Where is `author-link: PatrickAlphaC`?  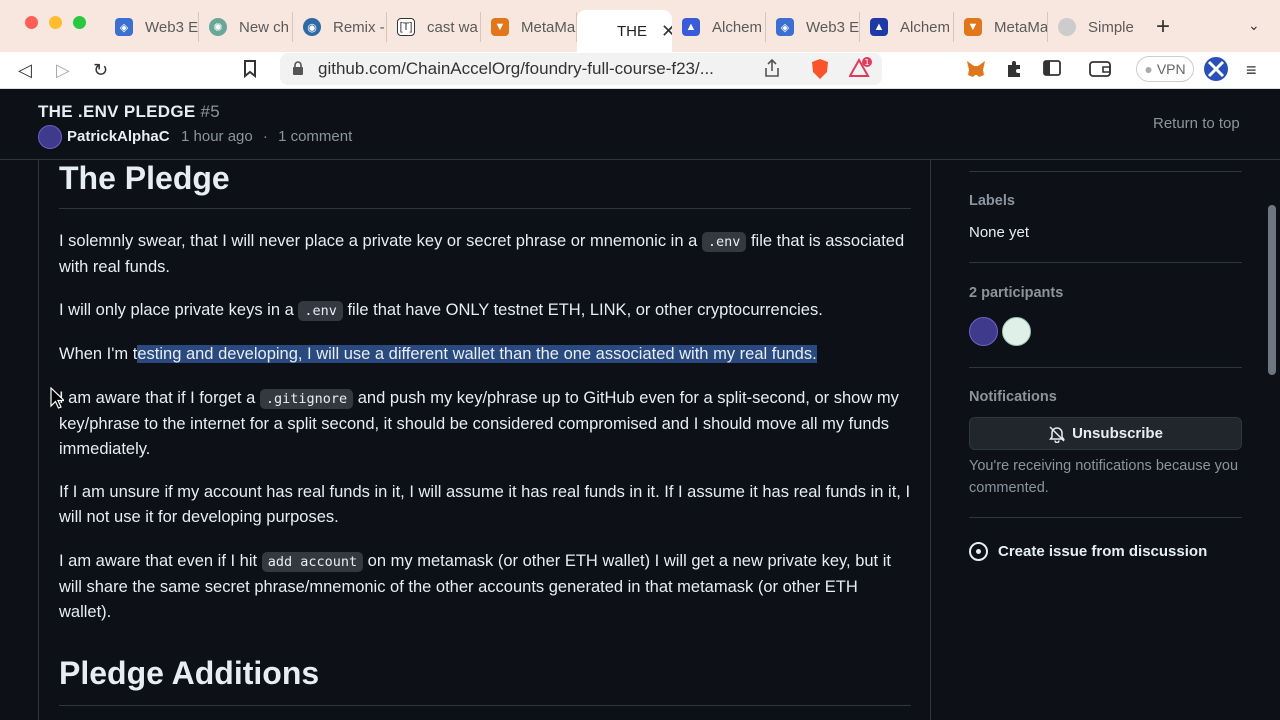 author-link: PatrickAlphaC is located at coordinates (118, 136).